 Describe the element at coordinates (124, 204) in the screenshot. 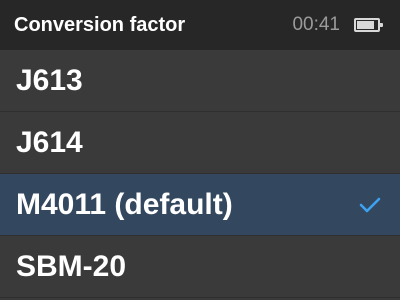

I see `list-item-label: M4011 (default)` at that location.